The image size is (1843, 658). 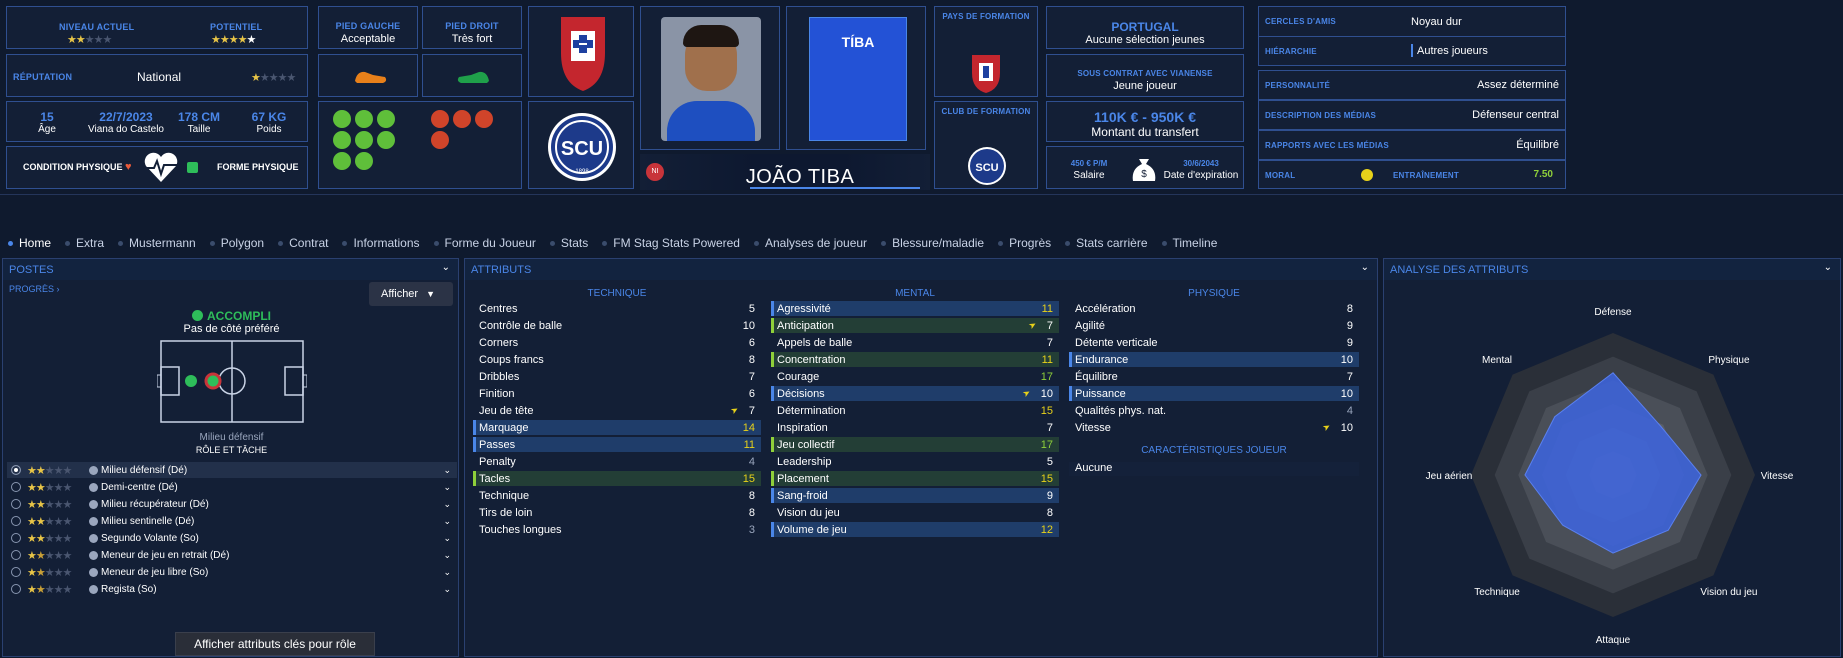 I want to click on attribute-row: Accélération 8, so click(x=1214, y=308).